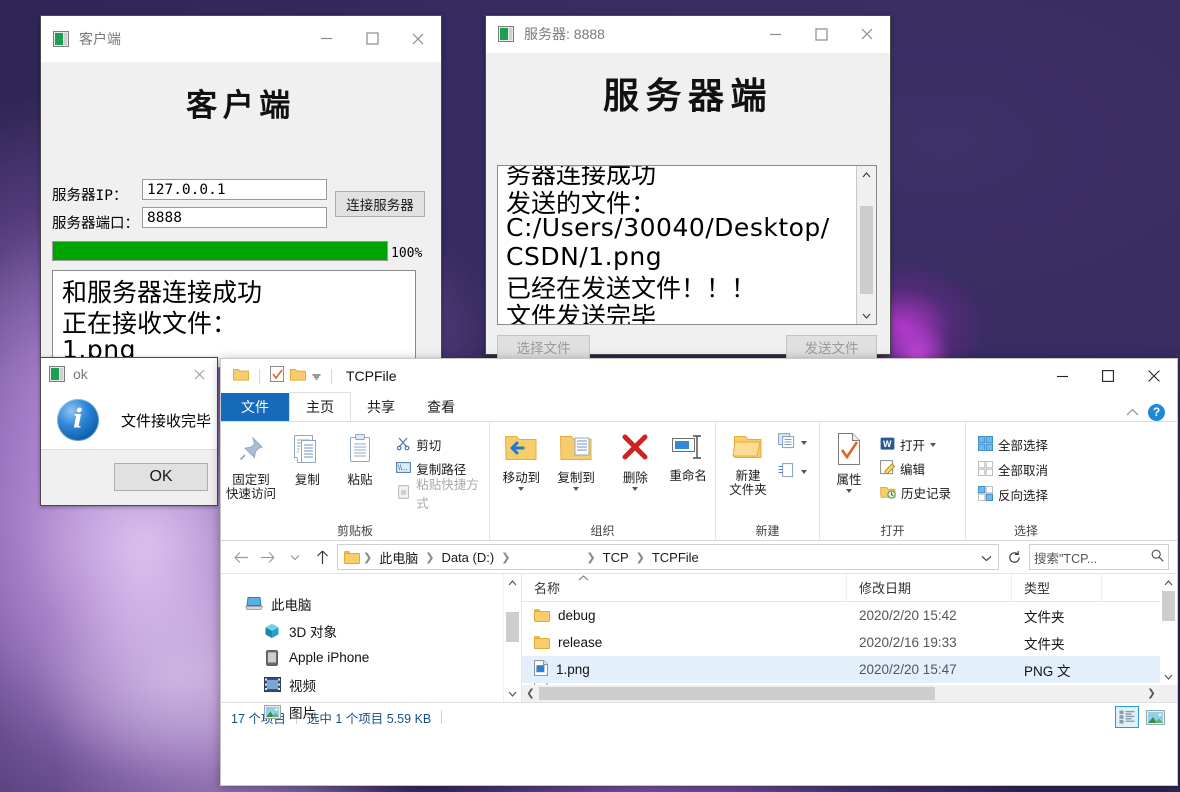 Image resolution: width=1180 pixels, height=792 pixels. Describe the element at coordinates (849, 460) in the screenshot. I see `properties-button: 属性` at that location.